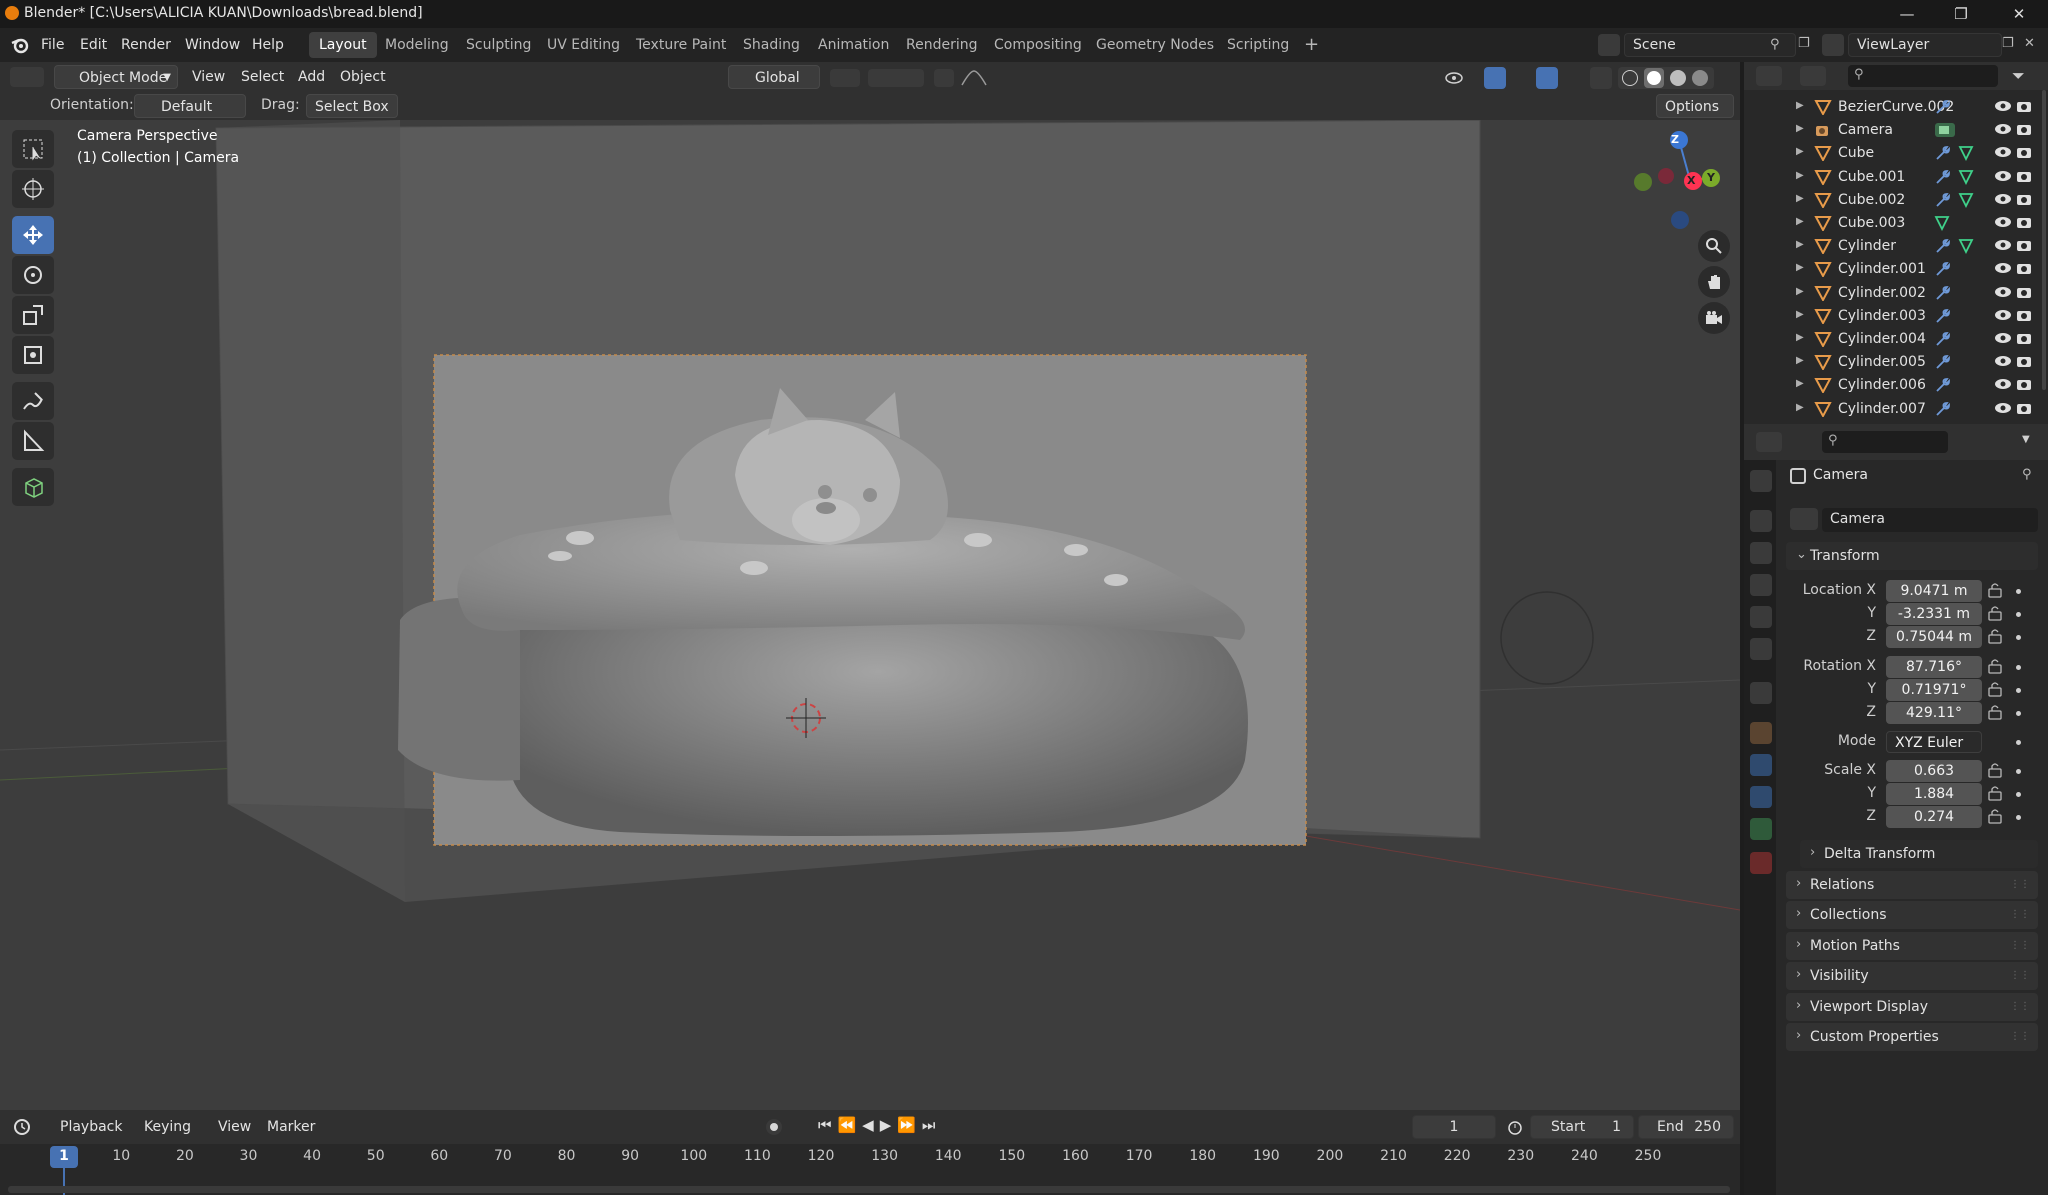 The width and height of the screenshot is (2048, 1195). Describe the element at coordinates (1609, 45) in the screenshot. I see `scene-selector-icon` at that location.